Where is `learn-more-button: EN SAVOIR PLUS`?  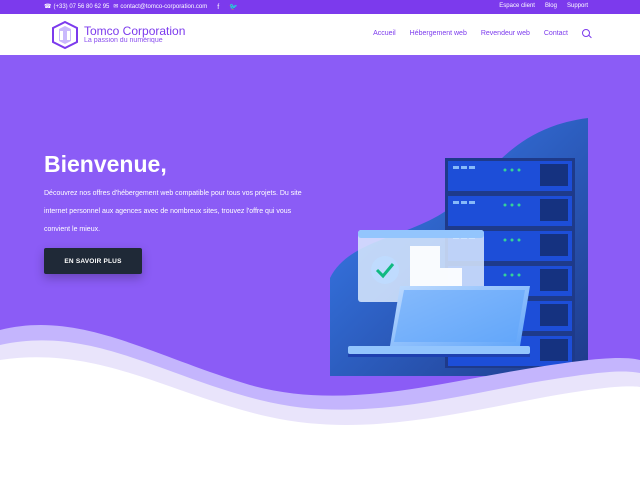 learn-more-button: EN SAVOIR PLUS is located at coordinates (93, 261).